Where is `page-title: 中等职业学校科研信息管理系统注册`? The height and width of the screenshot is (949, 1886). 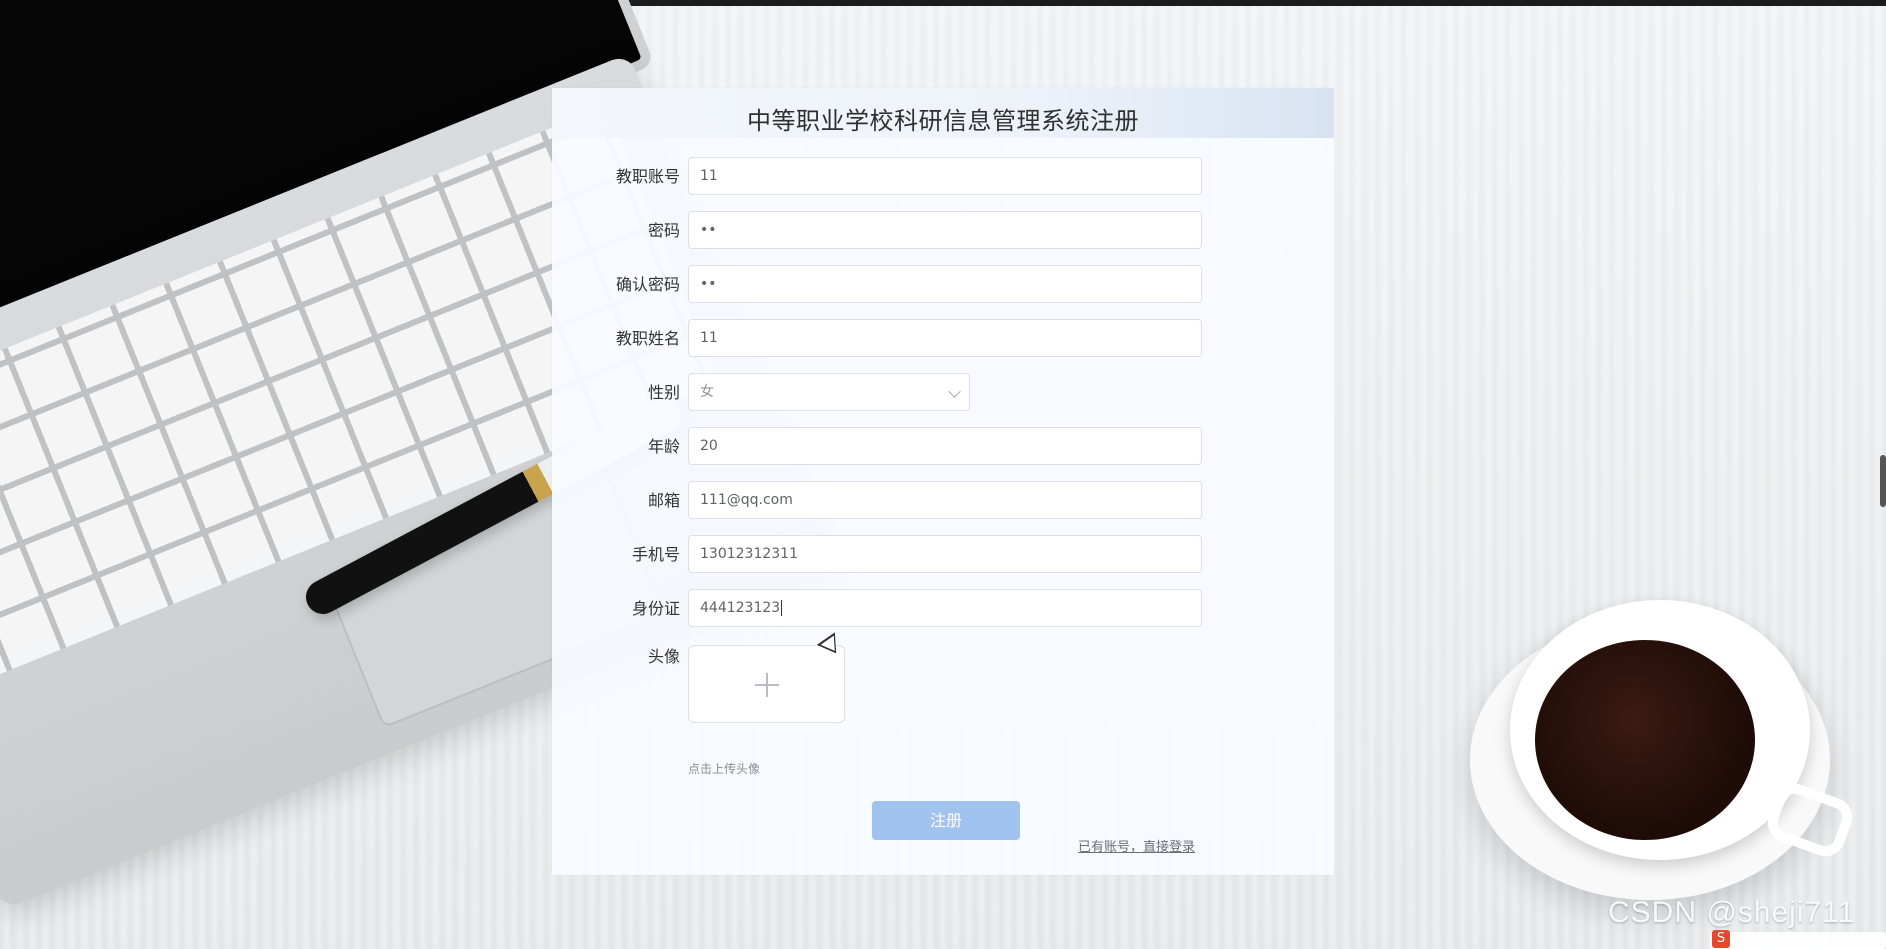
page-title: 中等职业学校科研信息管理系统注册 is located at coordinates (943, 121).